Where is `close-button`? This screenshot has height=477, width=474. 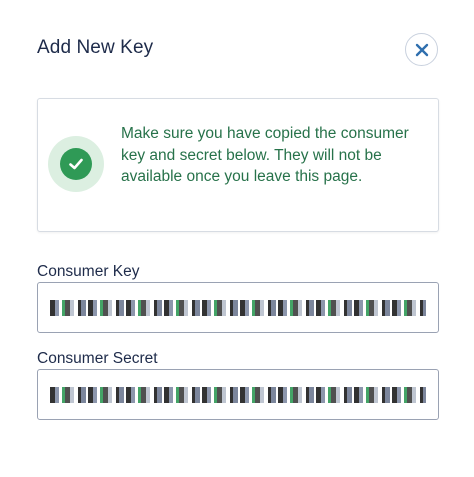 close-button is located at coordinates (421, 49).